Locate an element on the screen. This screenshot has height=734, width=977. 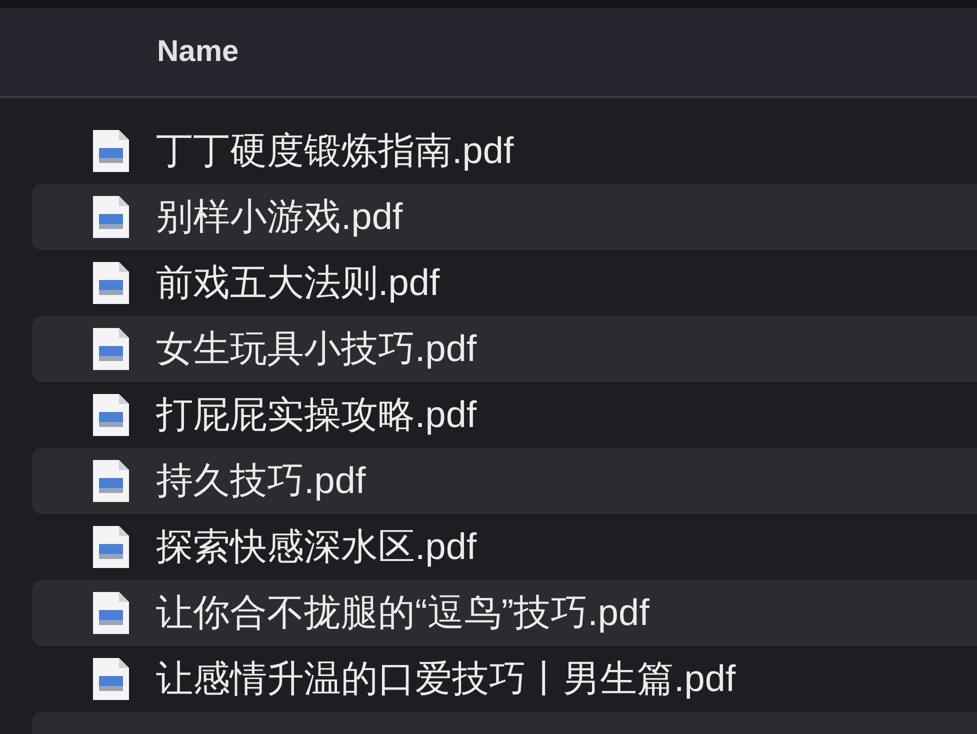
name-column-header: Name is located at coordinates (198, 52).